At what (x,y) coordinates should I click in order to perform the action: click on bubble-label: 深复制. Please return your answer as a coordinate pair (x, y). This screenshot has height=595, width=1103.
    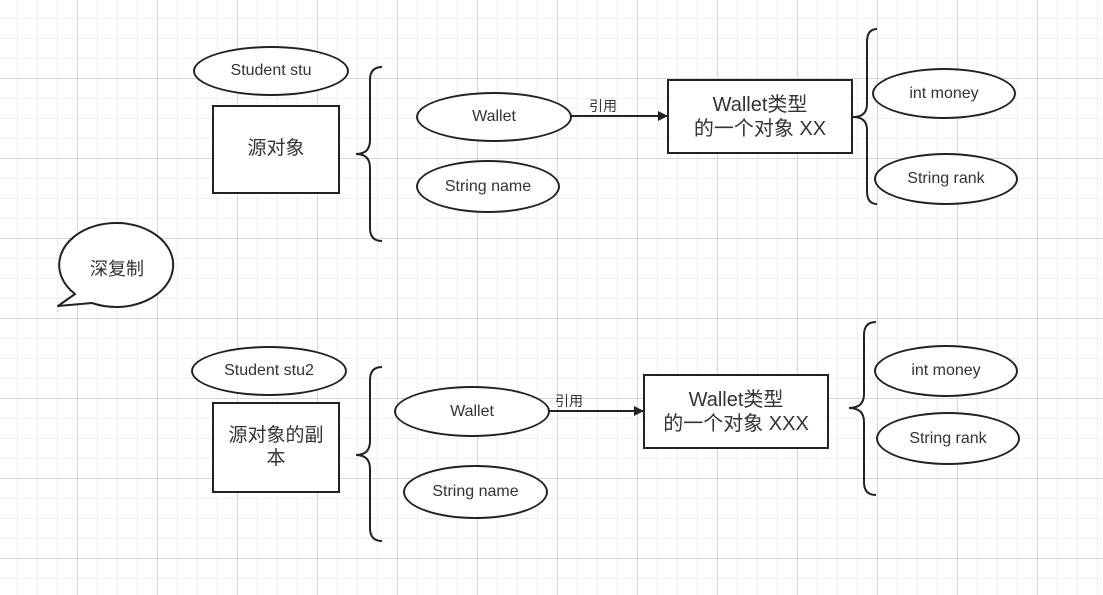
    Looking at the image, I should click on (117, 269).